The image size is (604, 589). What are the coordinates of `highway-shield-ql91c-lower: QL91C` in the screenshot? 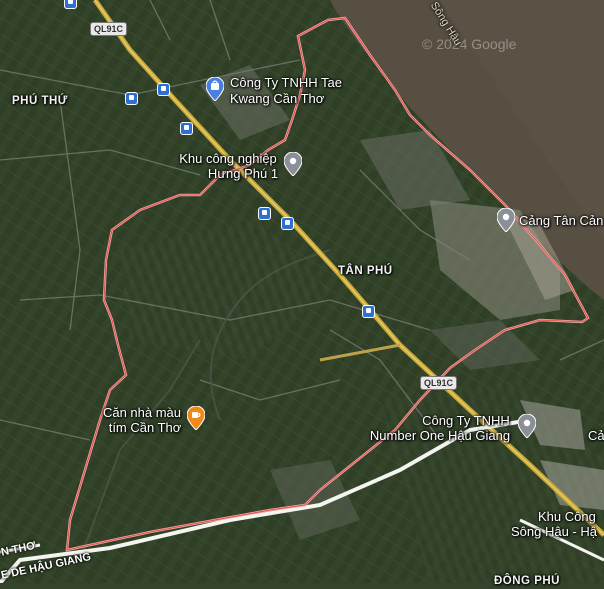 It's located at (439, 383).